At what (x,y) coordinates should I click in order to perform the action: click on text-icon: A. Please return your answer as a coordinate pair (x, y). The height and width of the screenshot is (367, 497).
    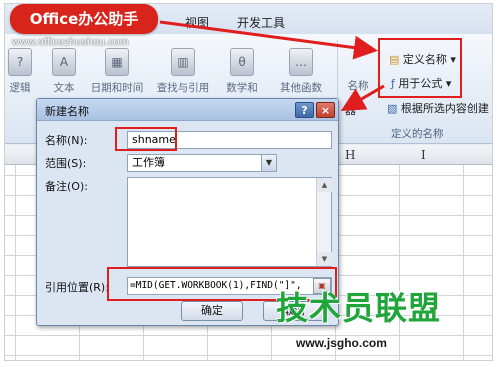
    Looking at the image, I should click on (64, 62).